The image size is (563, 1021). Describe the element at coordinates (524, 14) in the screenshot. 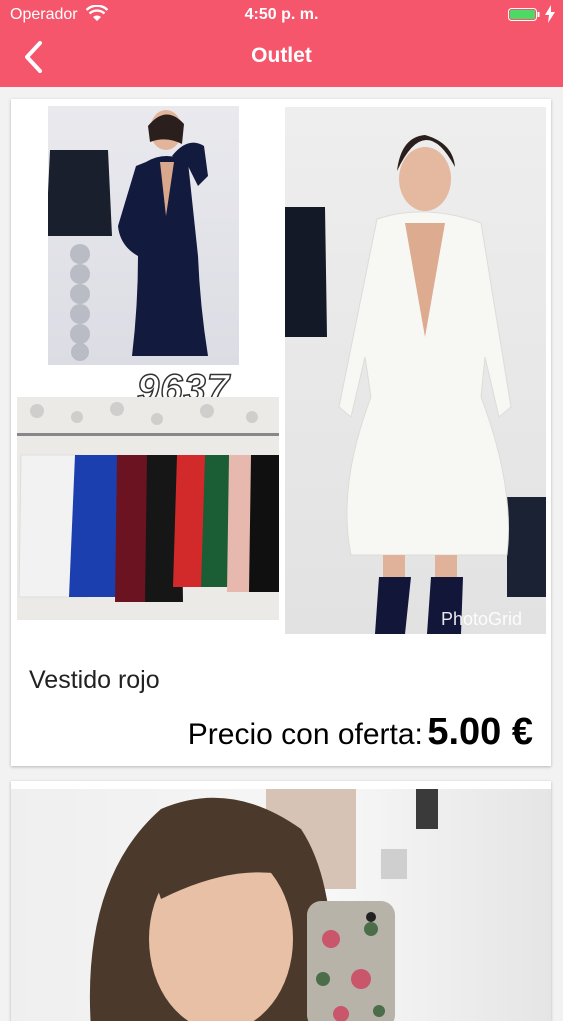

I see `battery-icon` at that location.